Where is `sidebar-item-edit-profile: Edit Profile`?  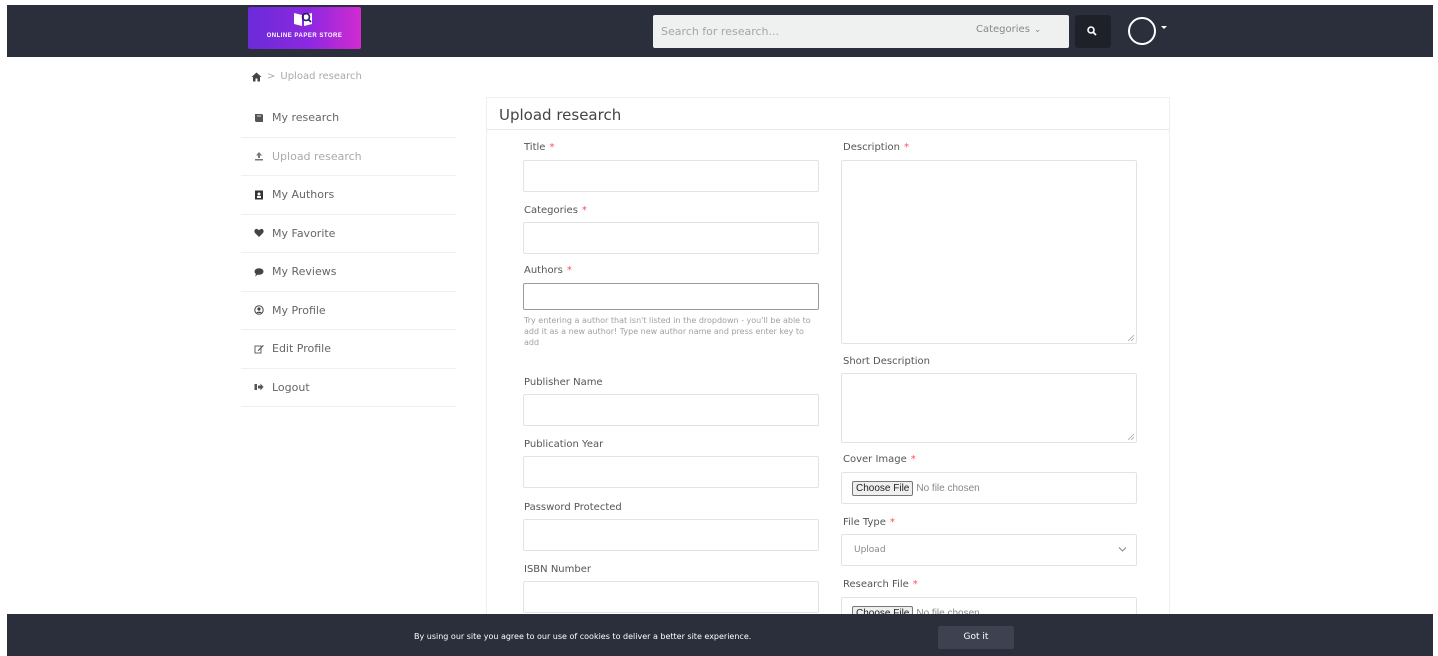 sidebar-item-edit-profile: Edit Profile is located at coordinates (348, 349).